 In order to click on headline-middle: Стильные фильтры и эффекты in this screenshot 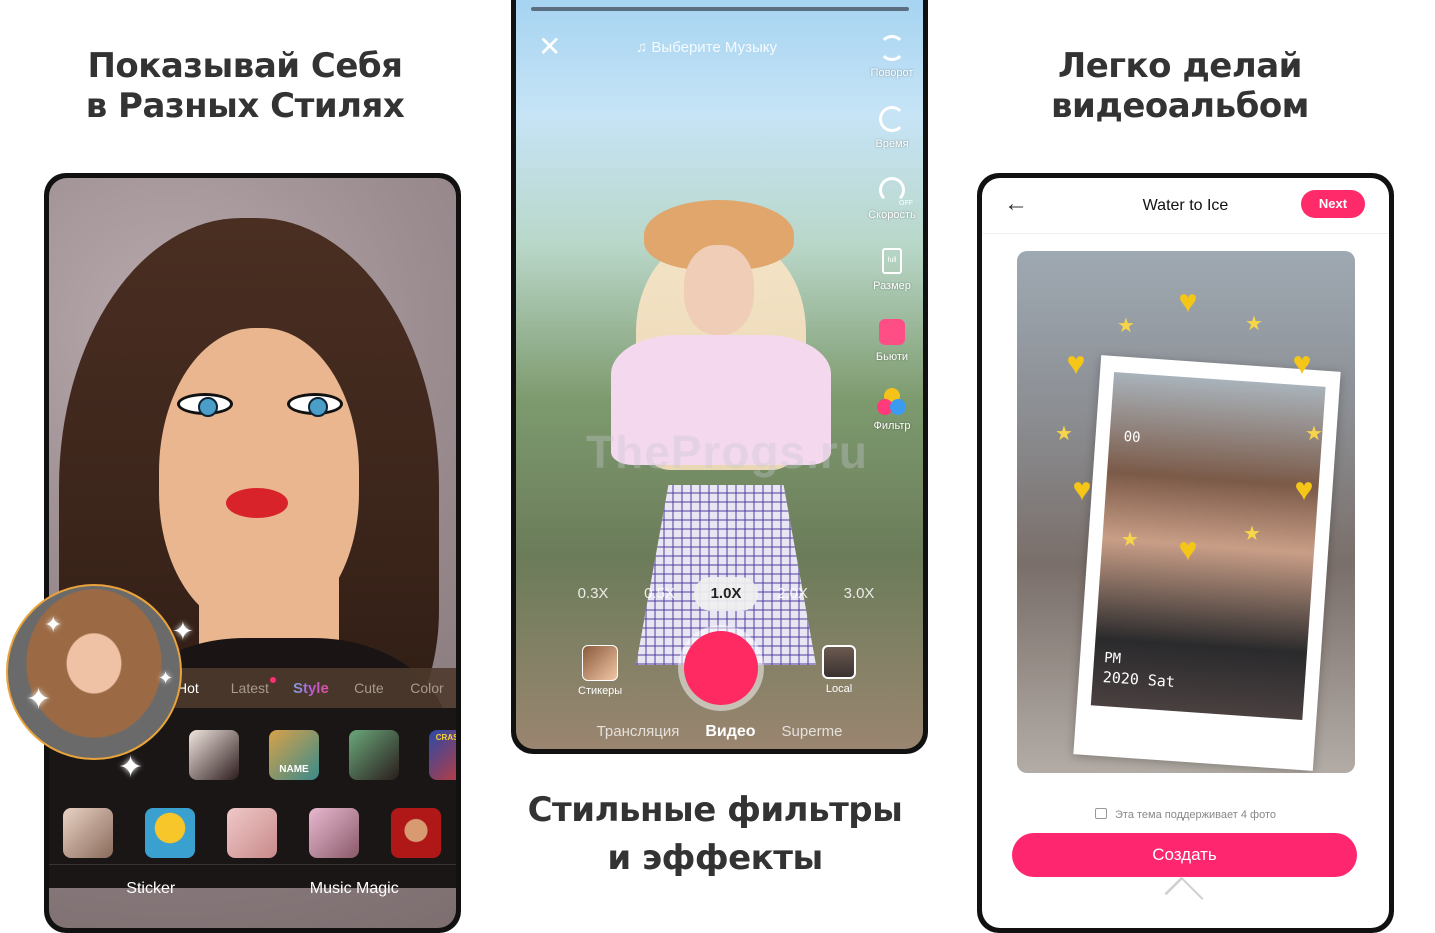, I will do `click(715, 834)`.